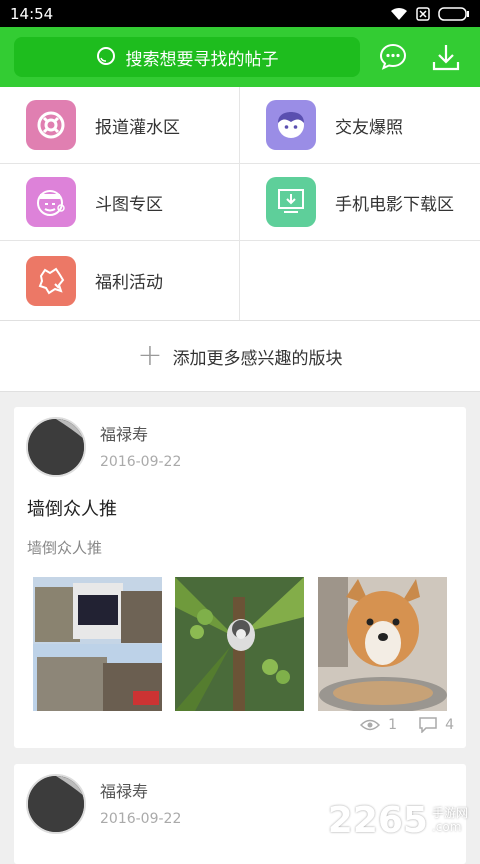  Describe the element at coordinates (450, 827) in the screenshot. I see `watermark-site-en: .com` at that location.